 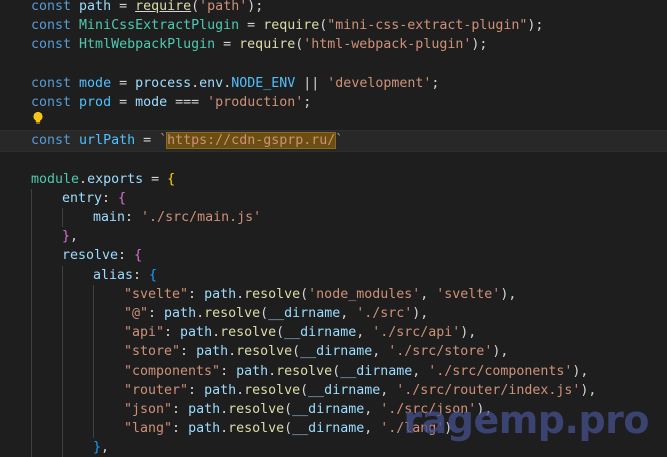 What do you see at coordinates (333, 179) in the screenshot?
I see `code-line: module.exports = {` at bounding box center [333, 179].